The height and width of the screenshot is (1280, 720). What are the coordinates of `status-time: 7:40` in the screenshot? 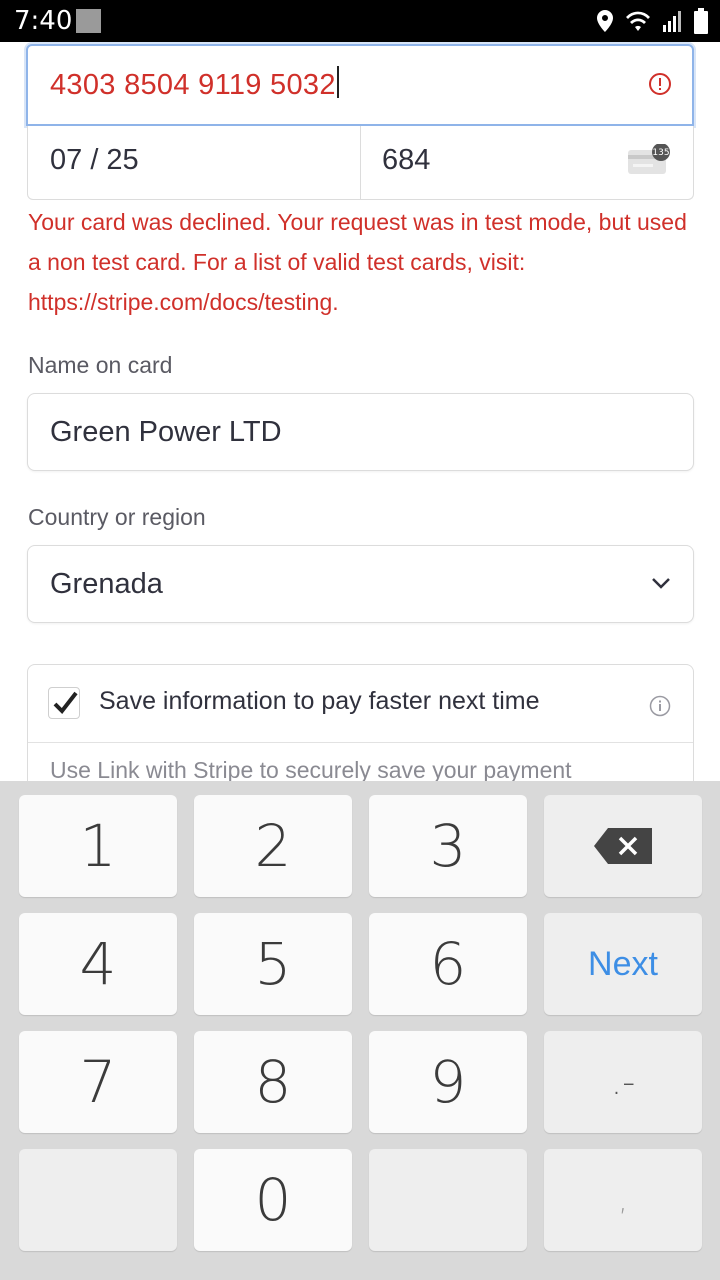 It's located at (43, 21).